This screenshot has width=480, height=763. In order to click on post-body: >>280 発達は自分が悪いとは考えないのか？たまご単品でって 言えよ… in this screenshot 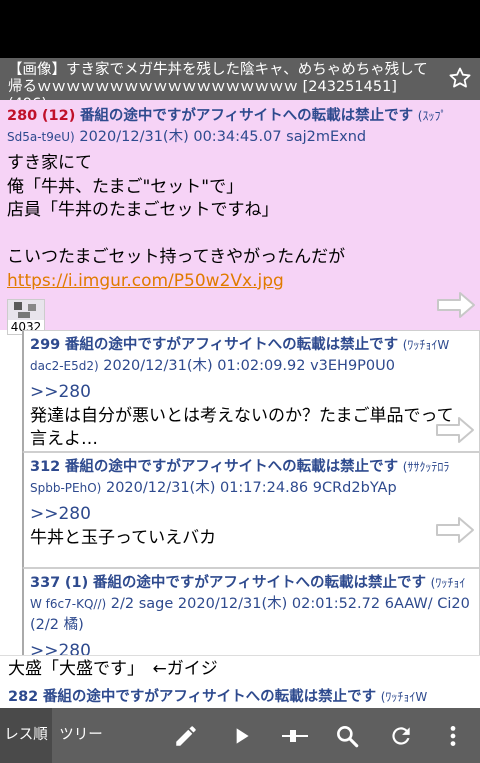, I will do `click(254, 416)`.